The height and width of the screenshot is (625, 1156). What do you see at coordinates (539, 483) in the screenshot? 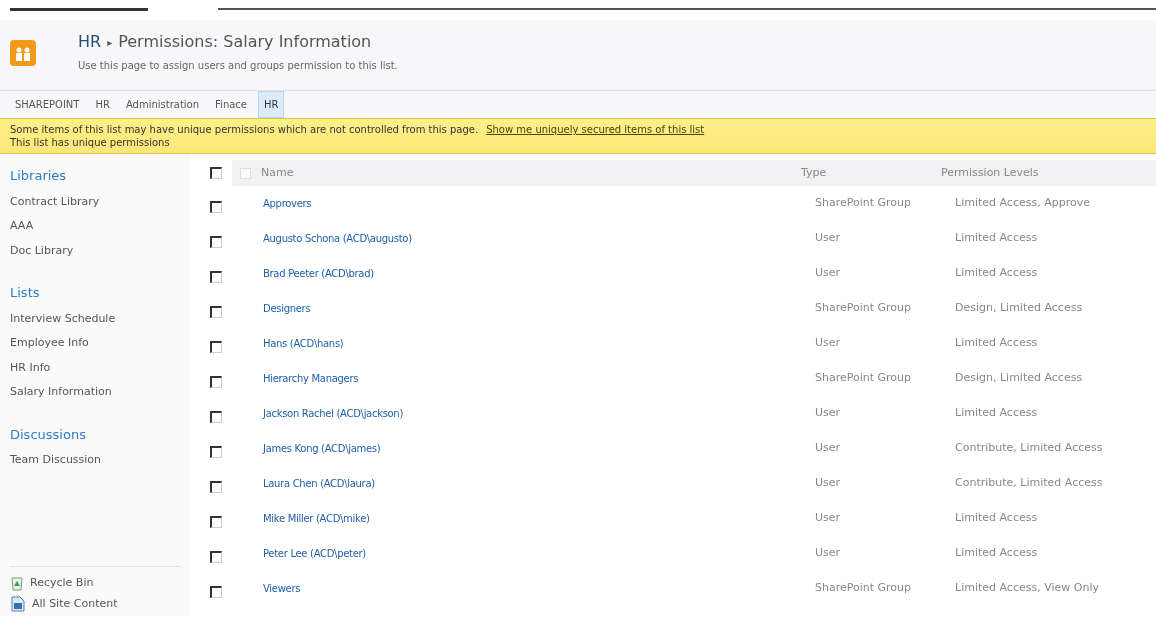
I see `member-link: Laura Chen (ACD\laura)` at bounding box center [539, 483].